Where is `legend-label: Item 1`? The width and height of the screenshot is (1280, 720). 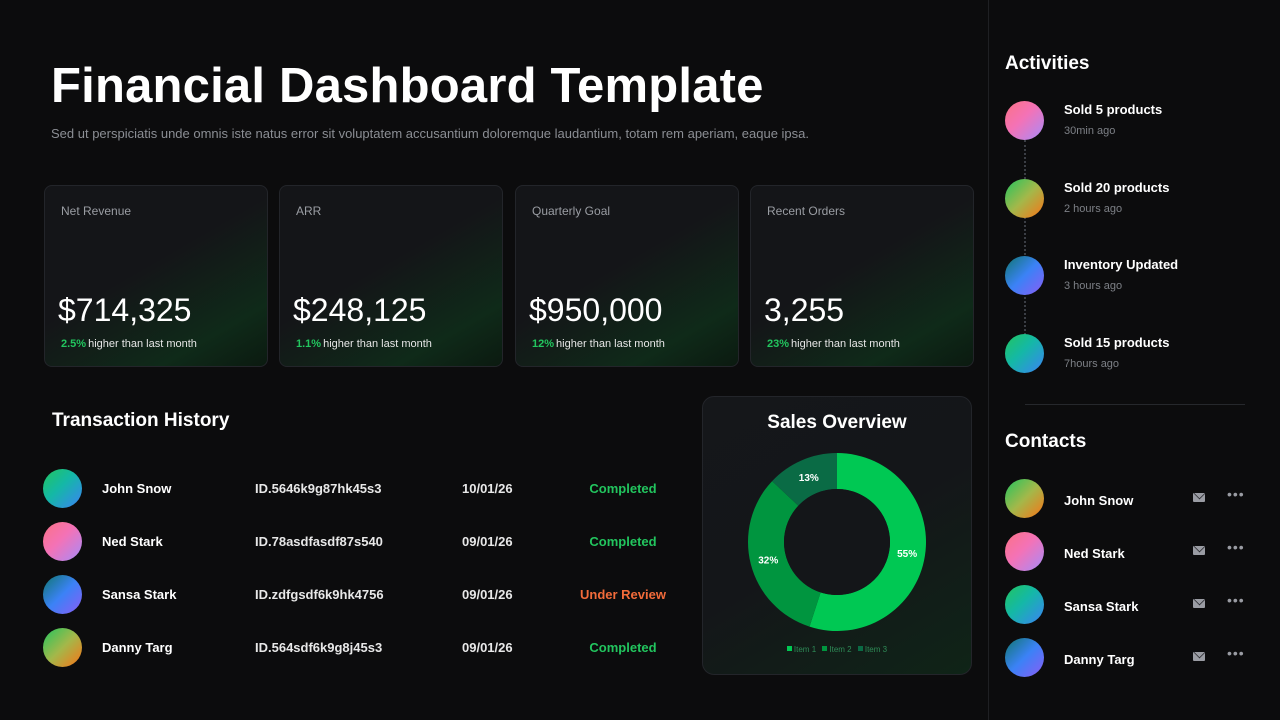
legend-label: Item 1 is located at coordinates (805, 649).